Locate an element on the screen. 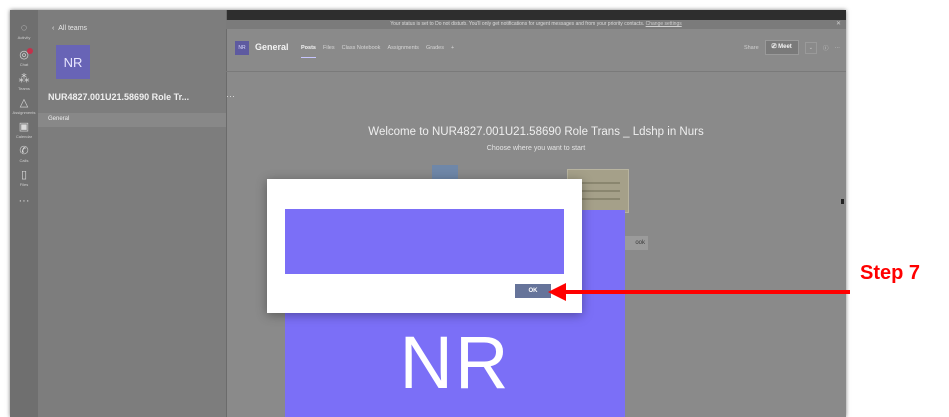  step-label: Step 7 is located at coordinates (890, 273).